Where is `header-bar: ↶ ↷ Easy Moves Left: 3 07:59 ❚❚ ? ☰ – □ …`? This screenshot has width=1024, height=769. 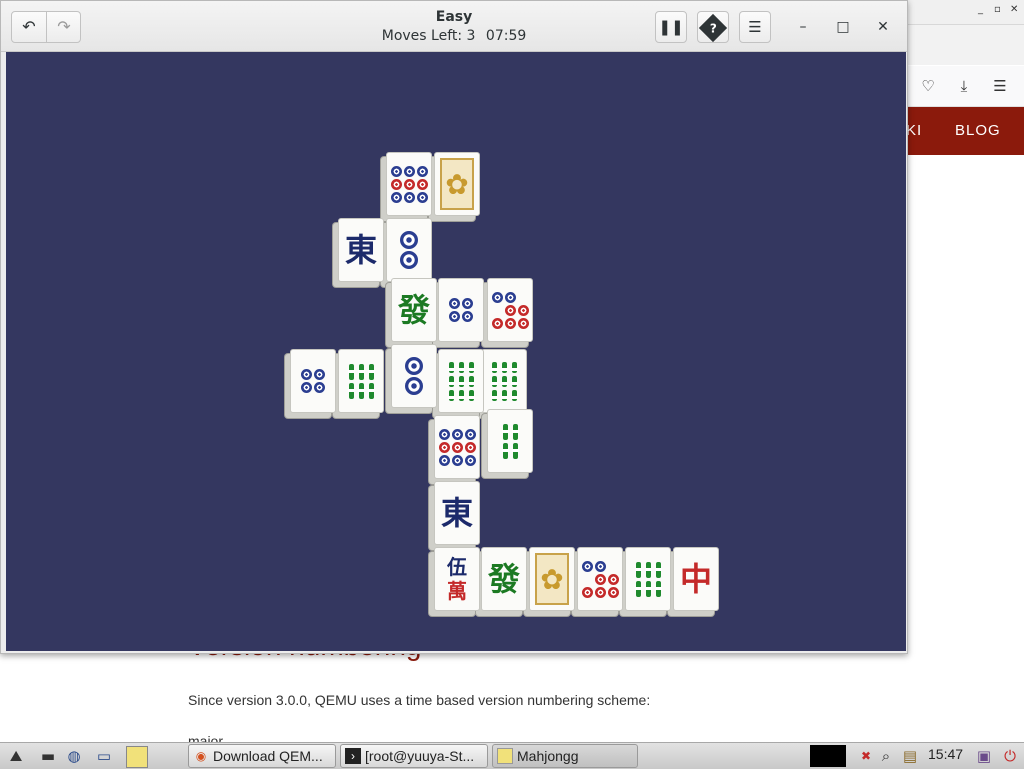 header-bar: ↶ ↷ Easy Moves Left: 3 07:59 ❚❚ ? ☰ – □ … is located at coordinates (454, 26).